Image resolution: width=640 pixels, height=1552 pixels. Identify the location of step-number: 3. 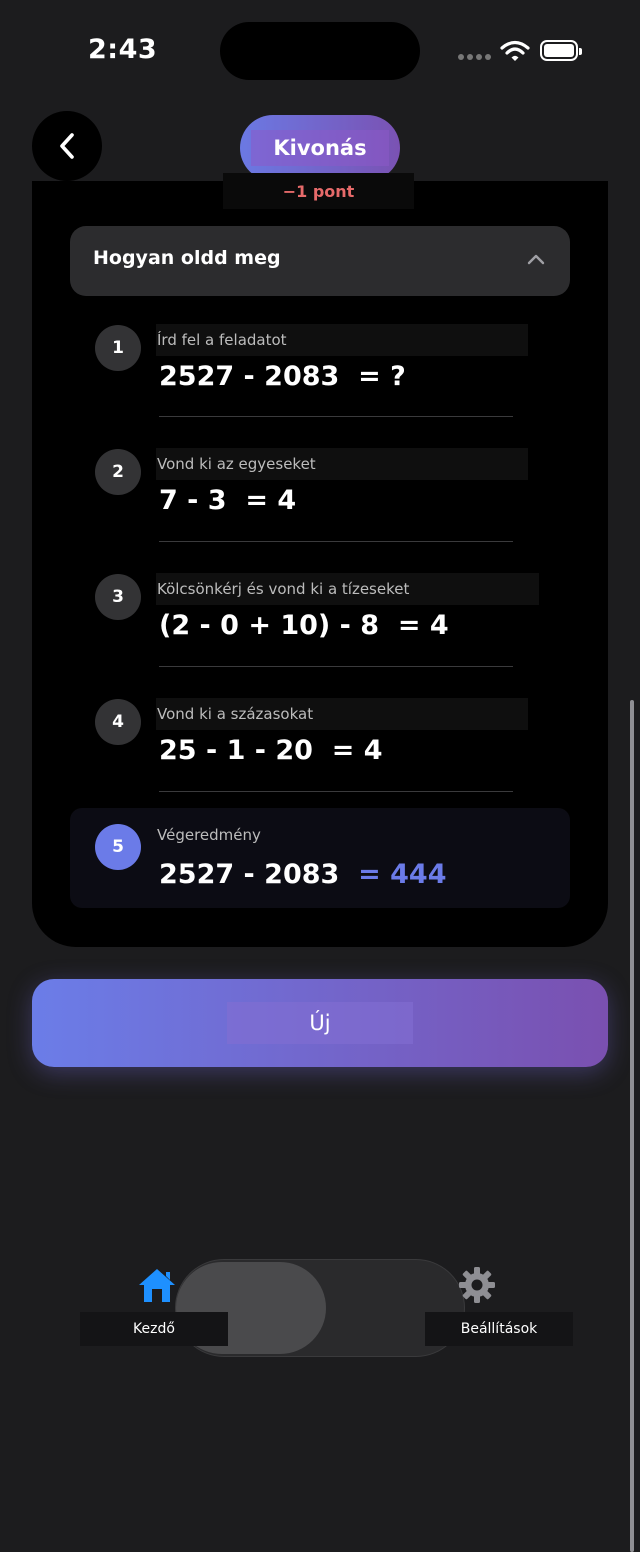
(118, 597).